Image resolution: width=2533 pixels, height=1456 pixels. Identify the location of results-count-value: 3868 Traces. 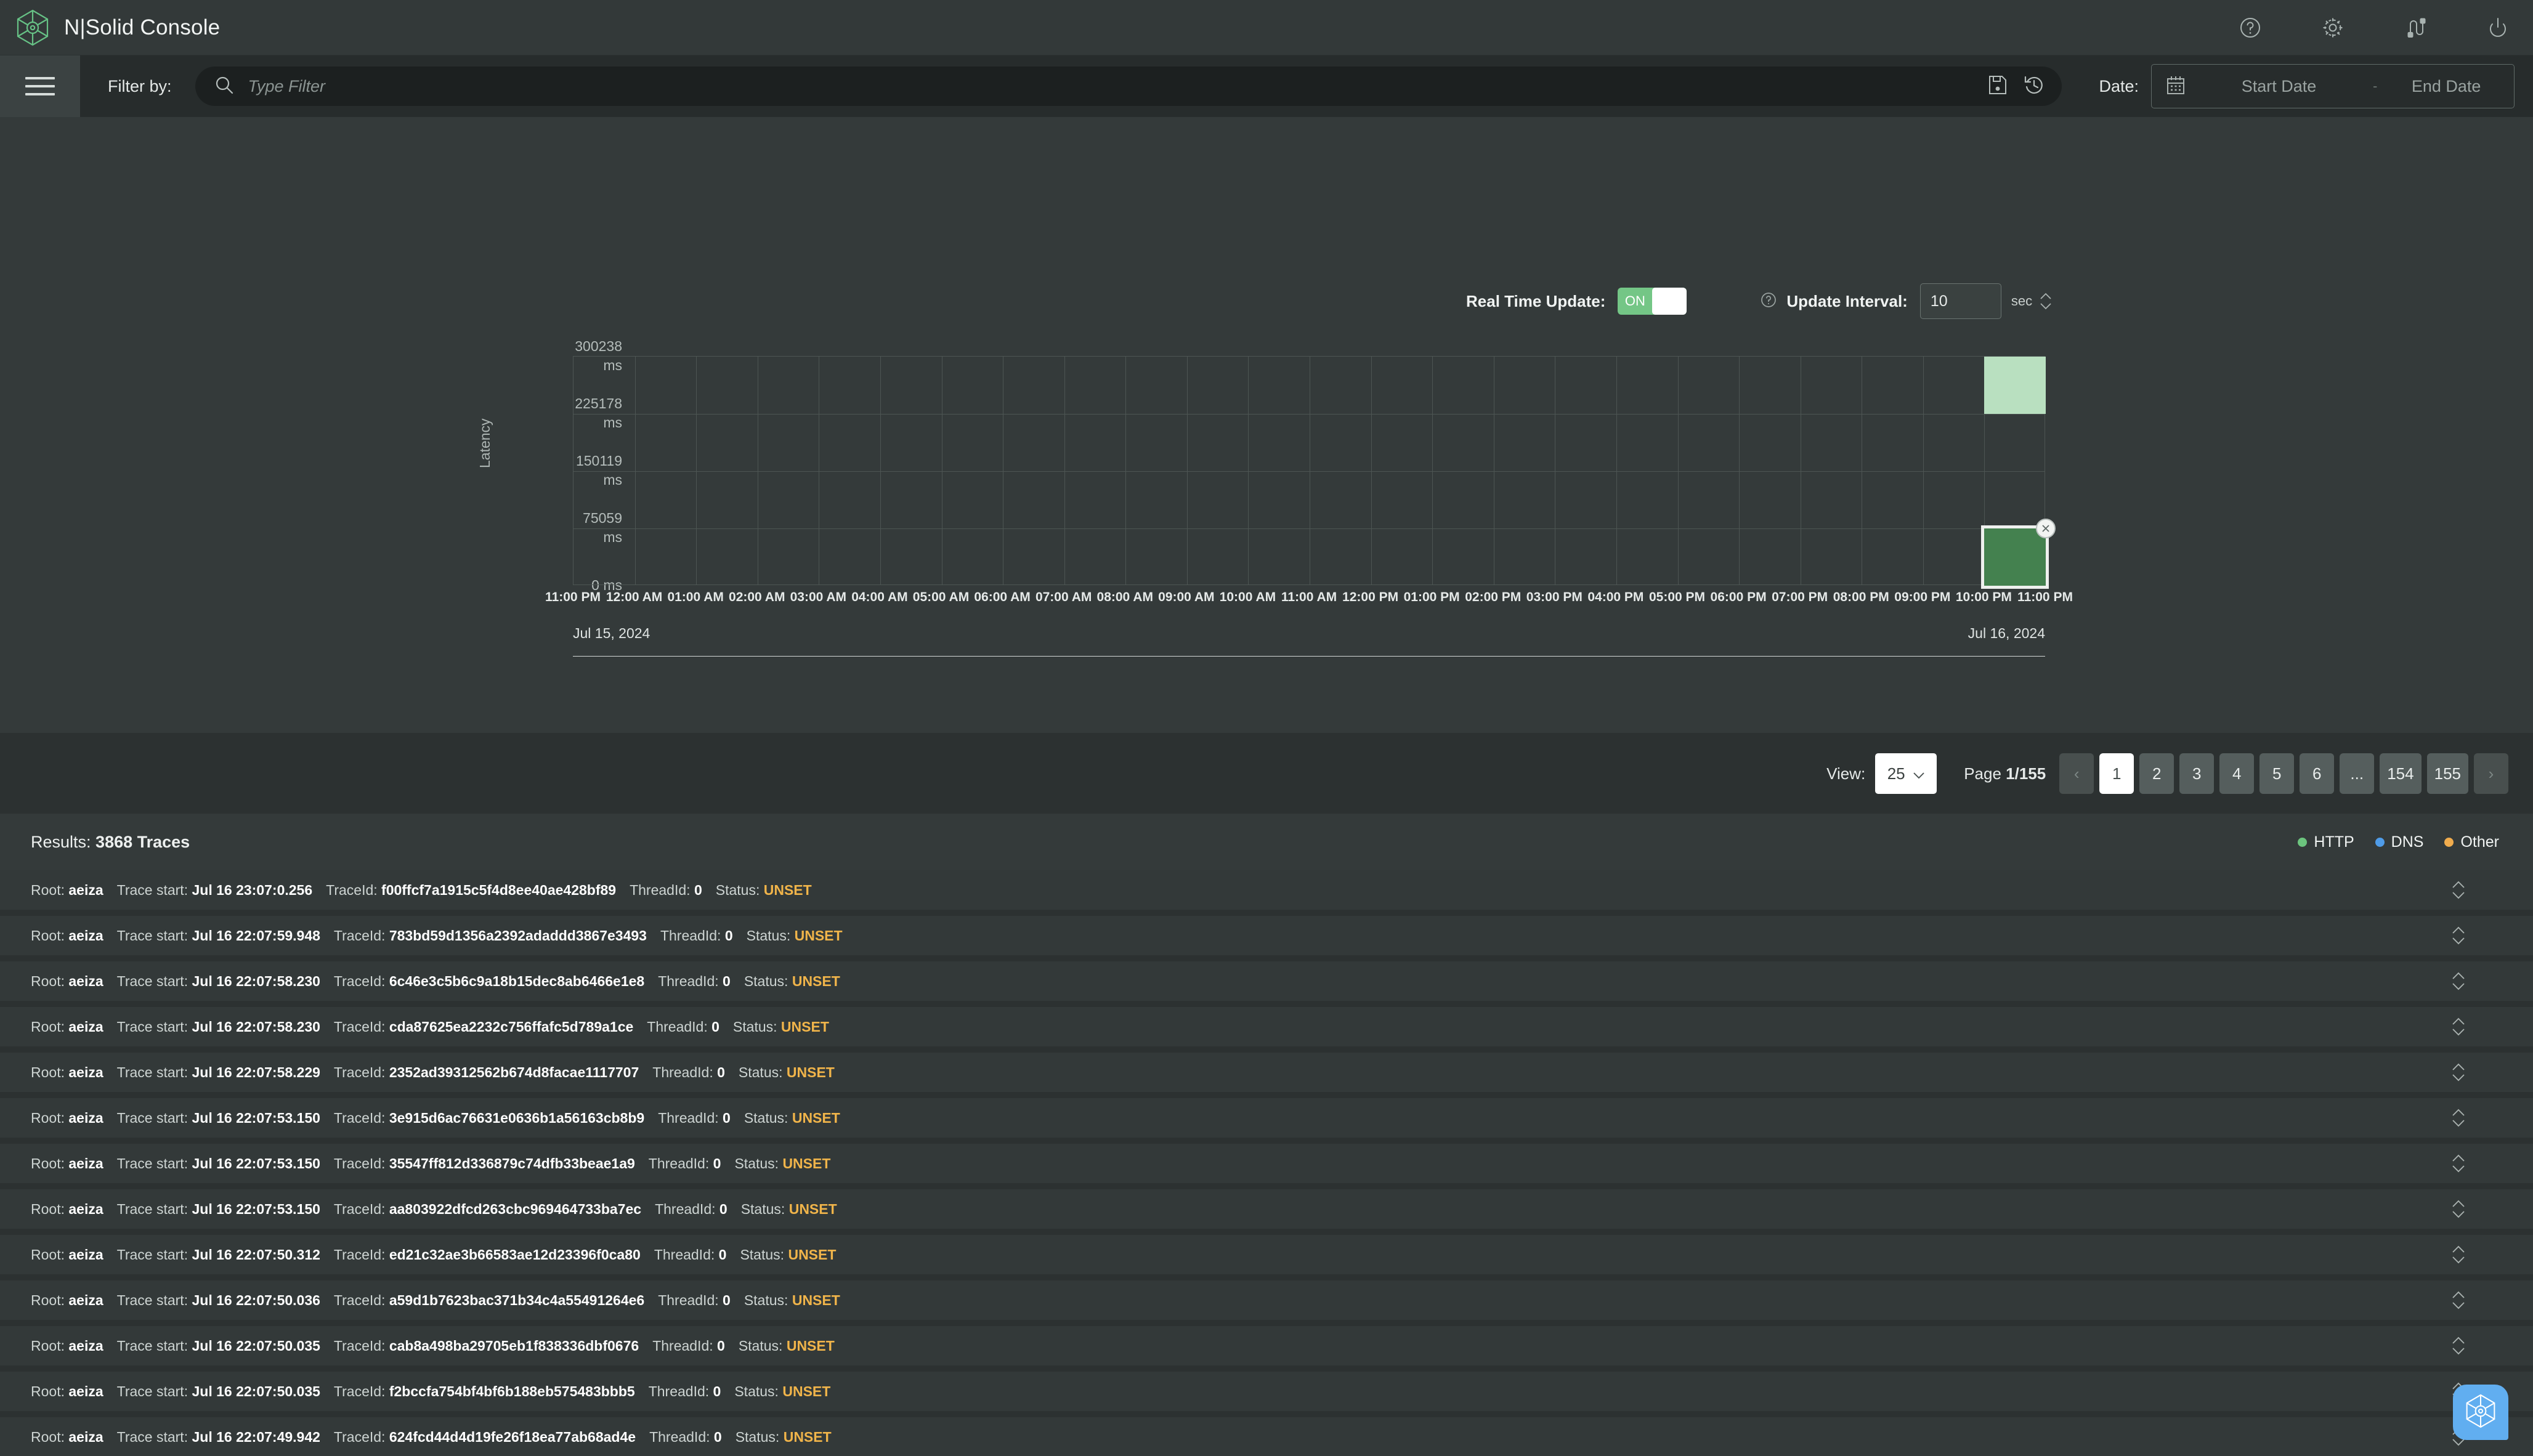
(142, 841).